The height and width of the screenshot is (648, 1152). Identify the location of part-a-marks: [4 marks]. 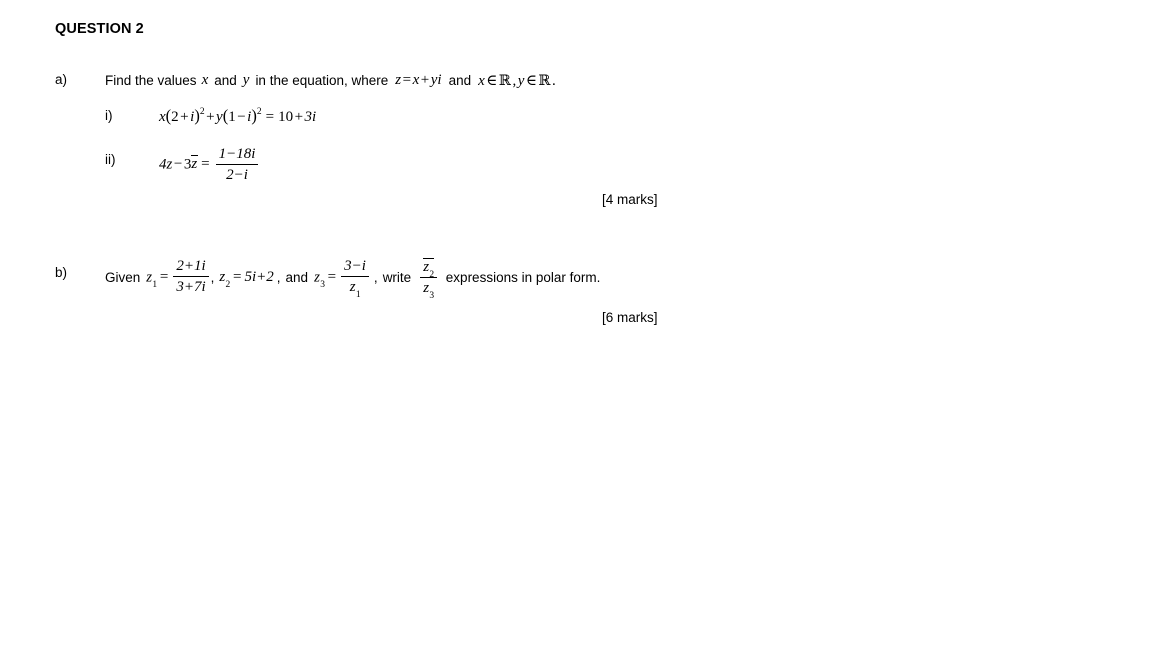
(630, 199).